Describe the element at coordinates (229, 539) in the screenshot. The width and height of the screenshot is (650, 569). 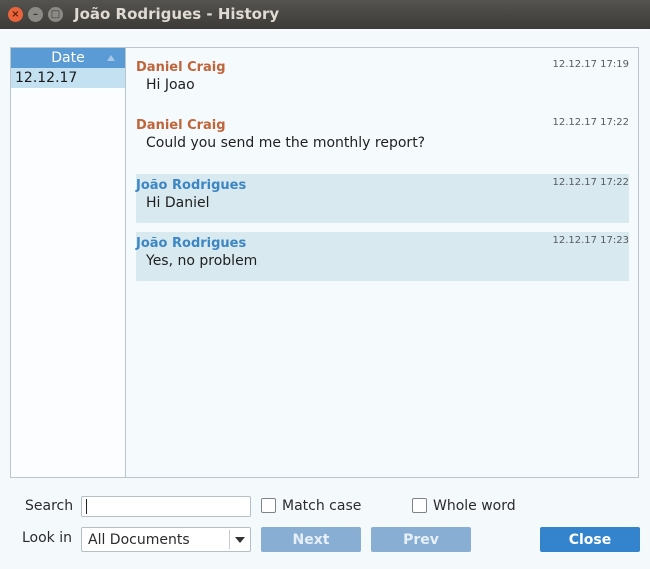
I see `select-divider` at that location.